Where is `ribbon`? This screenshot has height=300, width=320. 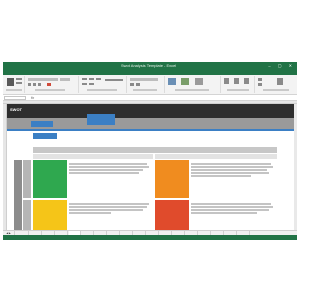 ribbon is located at coordinates (150, 85).